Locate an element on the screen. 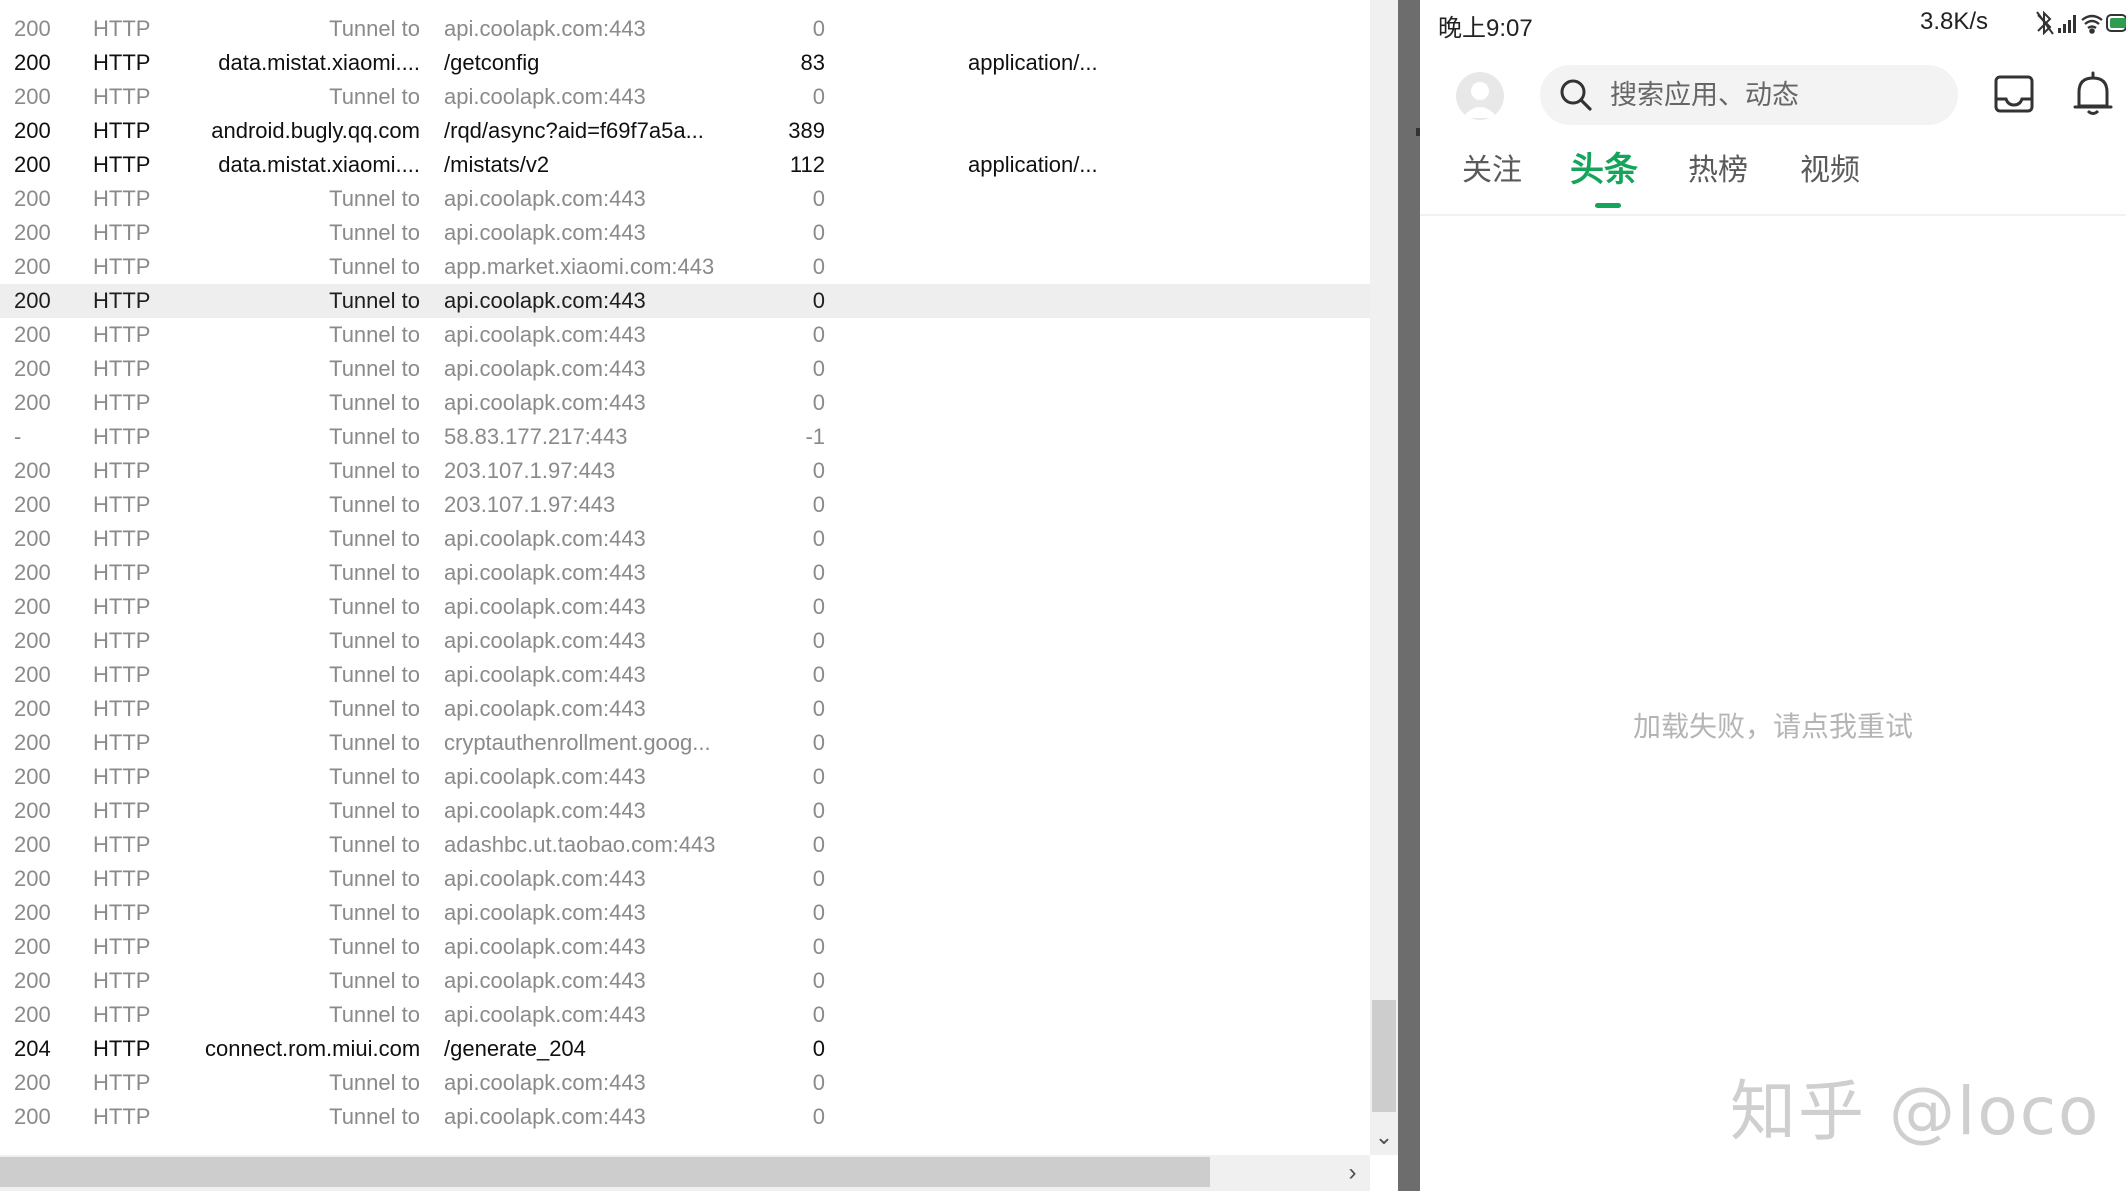 The height and width of the screenshot is (1191, 2126). result-cell: 204 is located at coordinates (32, 1048).